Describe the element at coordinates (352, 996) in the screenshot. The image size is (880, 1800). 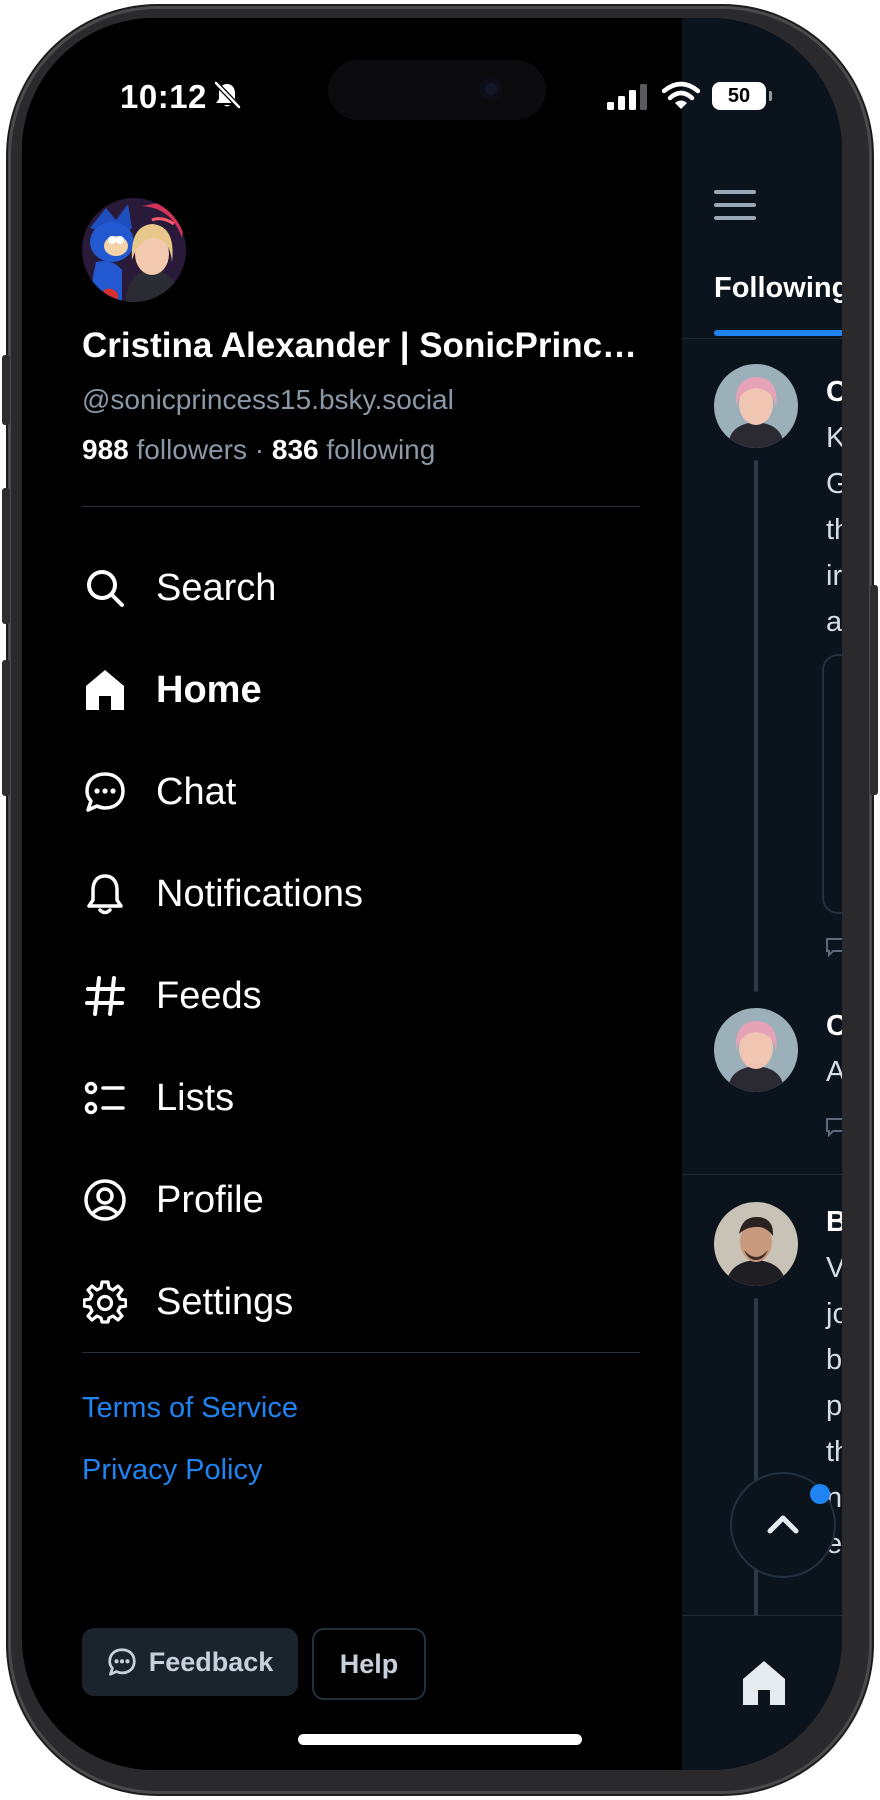
I see `nav-item-feeds: Feeds` at that location.